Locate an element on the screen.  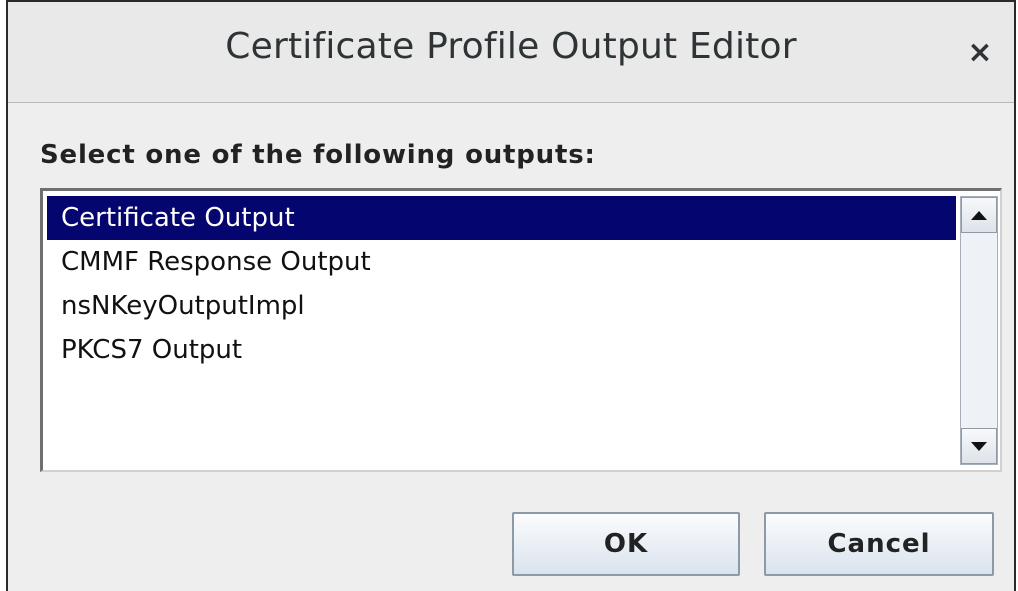
ok-button: OK is located at coordinates (626, 544).